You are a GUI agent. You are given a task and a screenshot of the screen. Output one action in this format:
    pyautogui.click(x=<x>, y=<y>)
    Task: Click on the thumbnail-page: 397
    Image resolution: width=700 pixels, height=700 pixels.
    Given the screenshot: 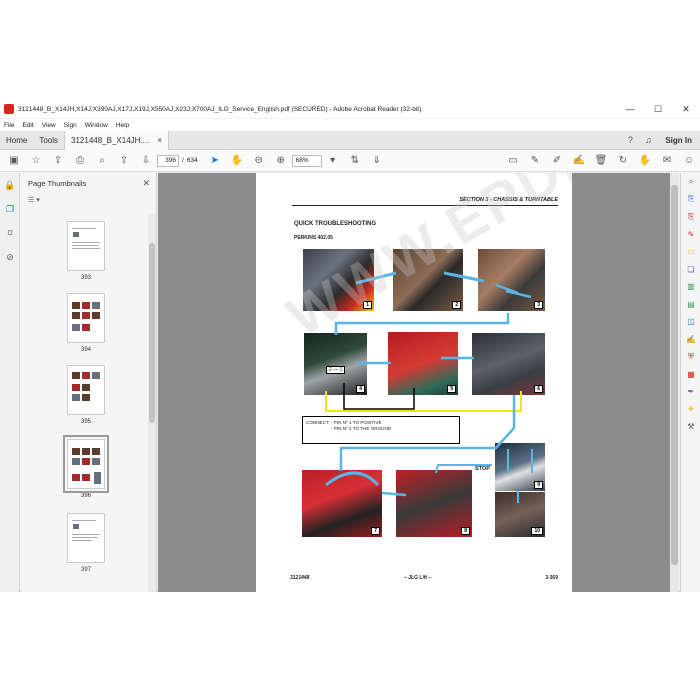 What is the action you would take?
    pyautogui.click(x=86, y=543)
    